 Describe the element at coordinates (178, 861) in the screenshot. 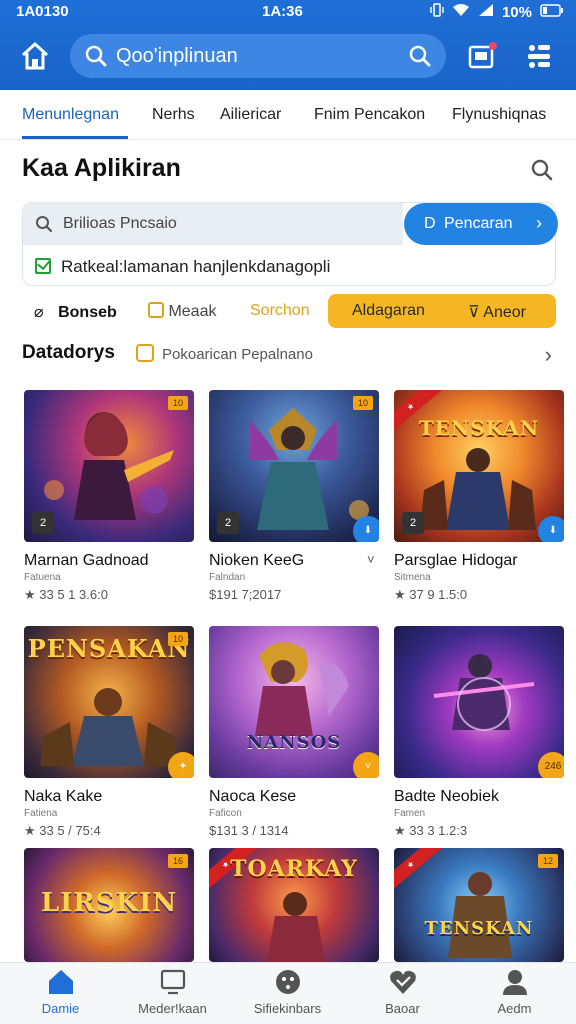

I see `rating-badge: 16` at that location.